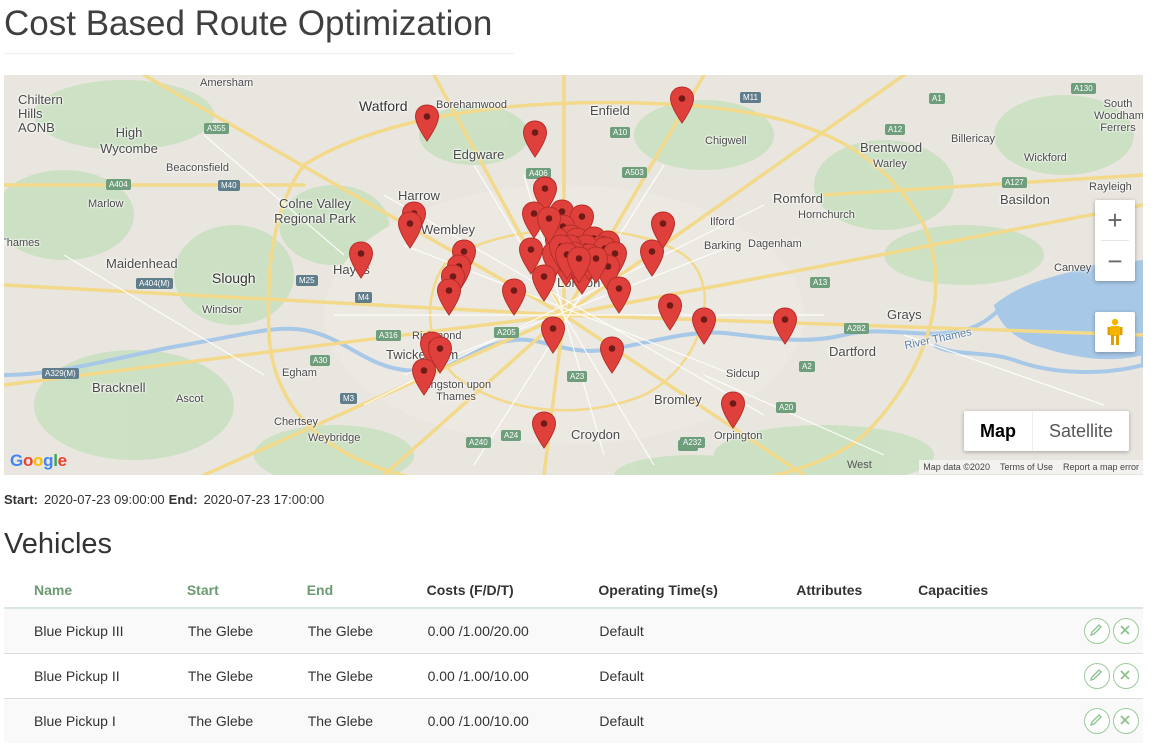 Image resolution: width=1155 pixels, height=753 pixels. What do you see at coordinates (1101, 467) in the screenshot?
I see `report-map-error-link: Report a map error` at bounding box center [1101, 467].